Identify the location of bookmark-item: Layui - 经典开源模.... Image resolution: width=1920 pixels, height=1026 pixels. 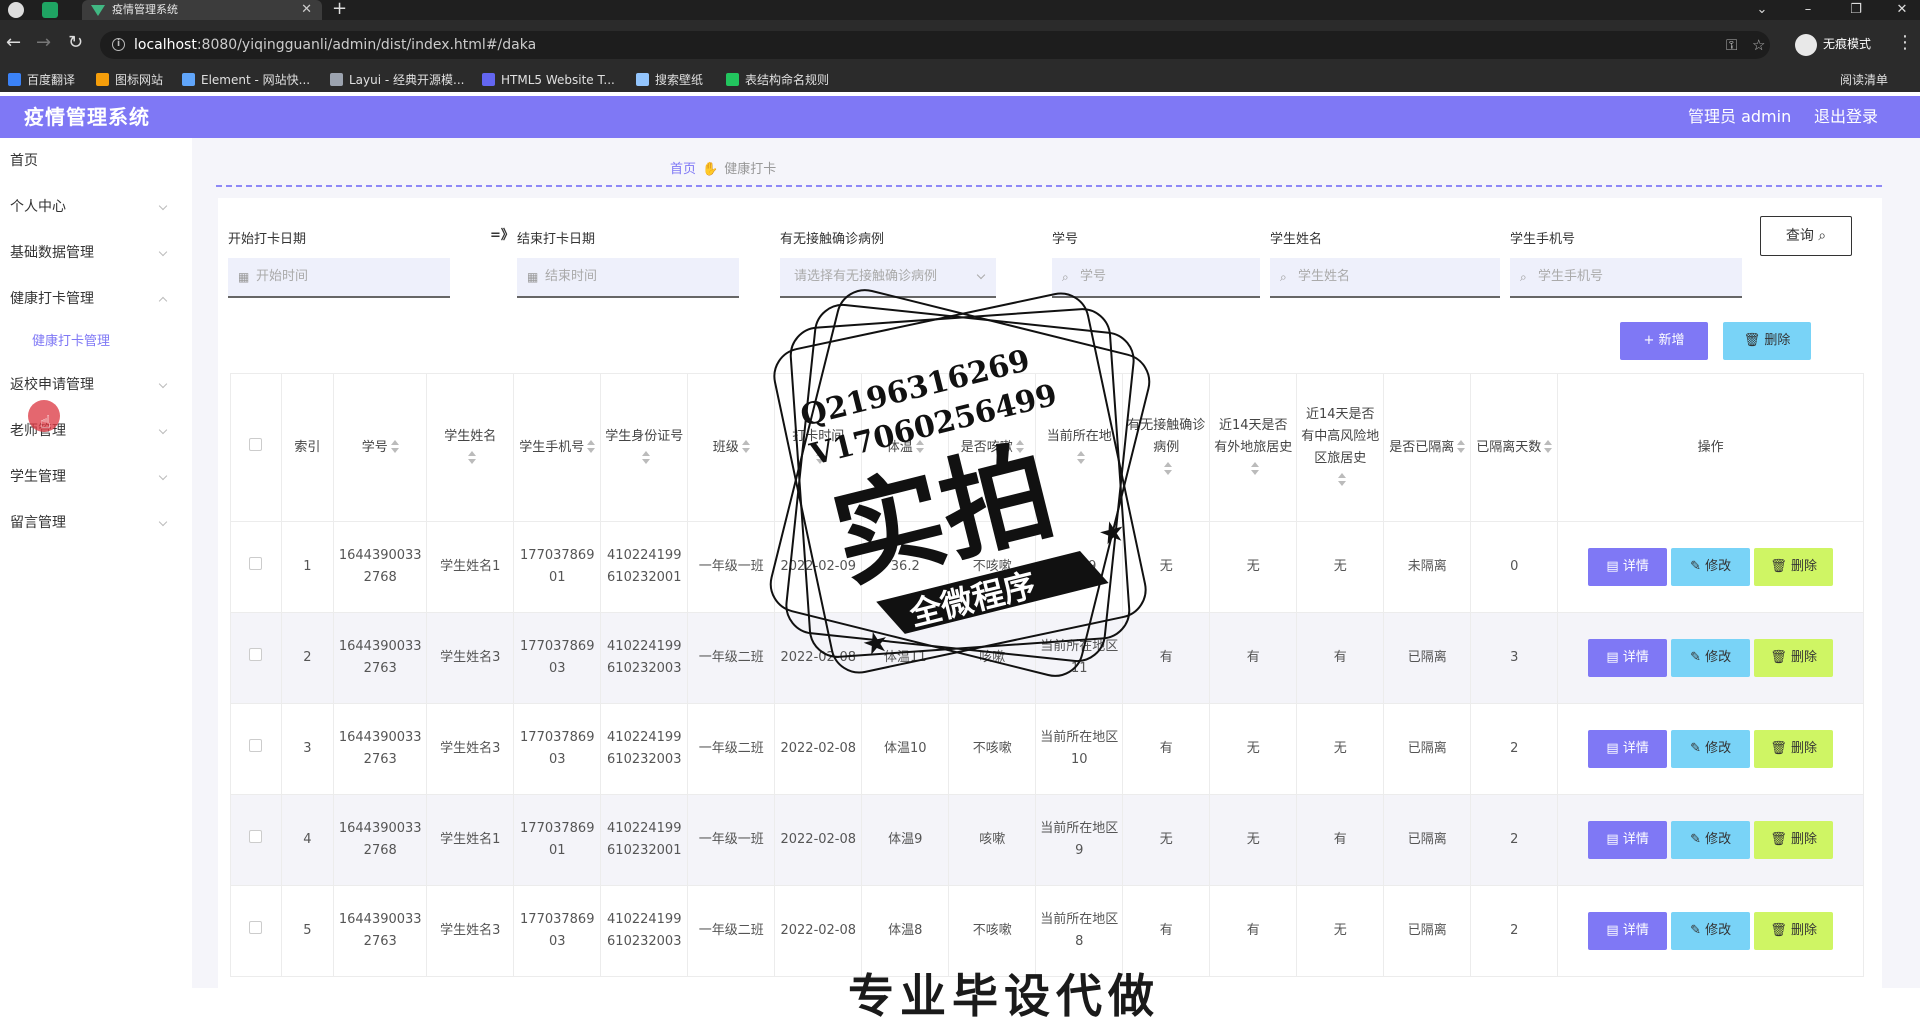
(397, 80).